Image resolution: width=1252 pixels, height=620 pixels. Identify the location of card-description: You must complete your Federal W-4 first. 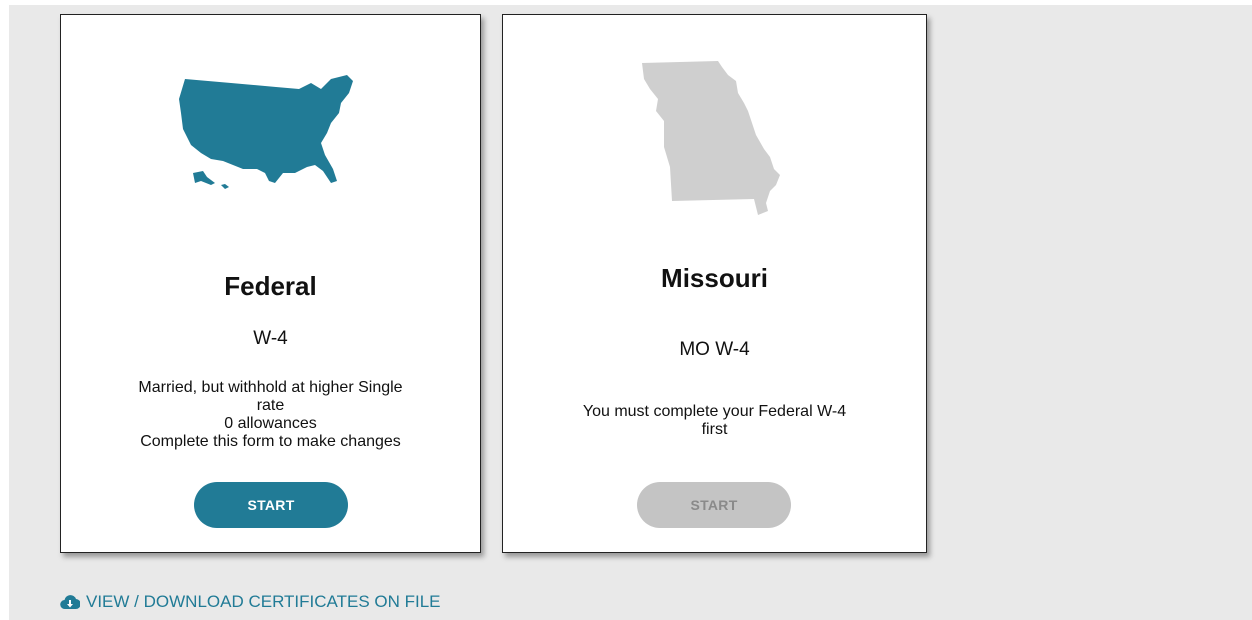
(714, 421).